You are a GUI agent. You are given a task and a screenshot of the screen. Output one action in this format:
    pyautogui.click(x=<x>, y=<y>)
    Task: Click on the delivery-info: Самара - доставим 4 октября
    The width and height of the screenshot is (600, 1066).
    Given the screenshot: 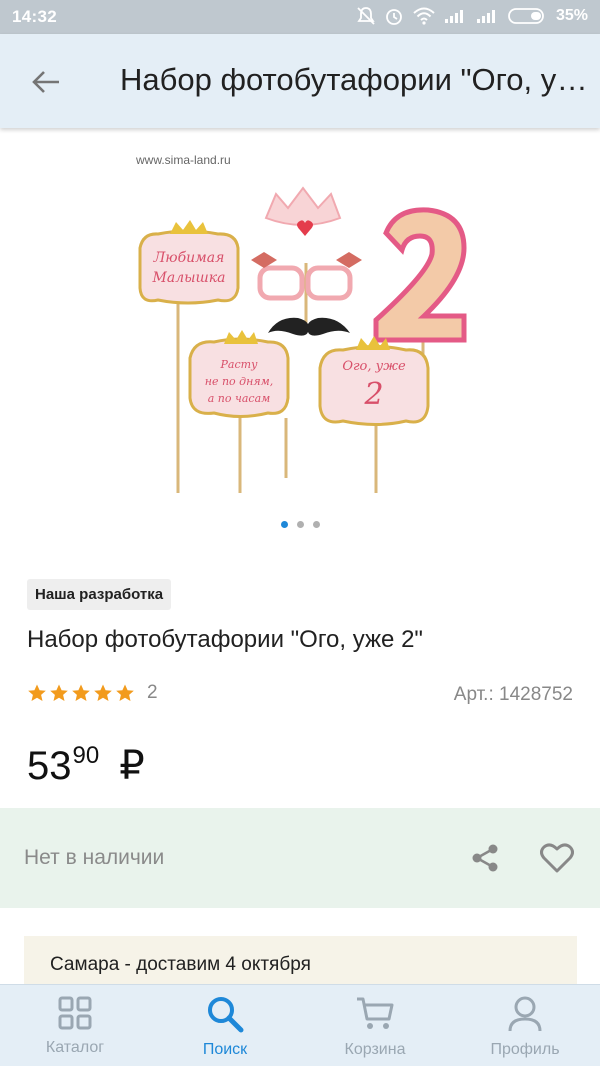 What is the action you would take?
    pyautogui.click(x=180, y=964)
    